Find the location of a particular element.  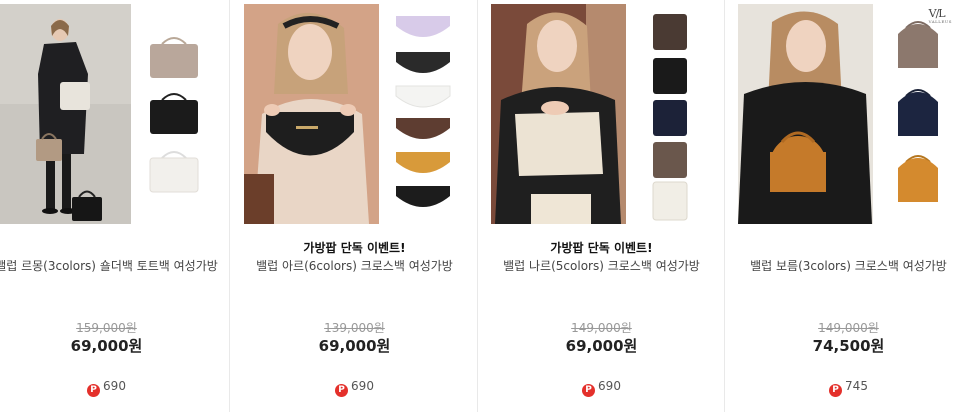

product-image: V/L VALLEUS is located at coordinates (848, 114).